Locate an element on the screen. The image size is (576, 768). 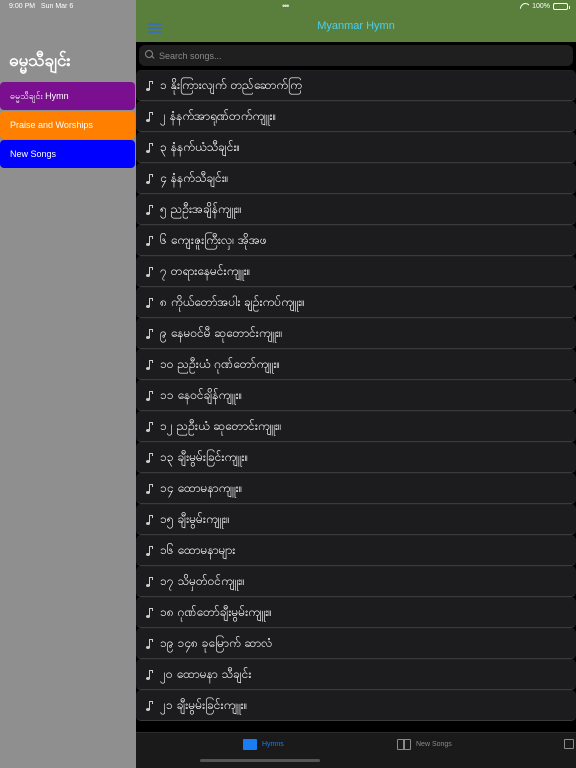
song-label: ၁၈ ဂုဏ်တော်ချီးမွမ်းကျူး။ is located at coordinates (216, 611).